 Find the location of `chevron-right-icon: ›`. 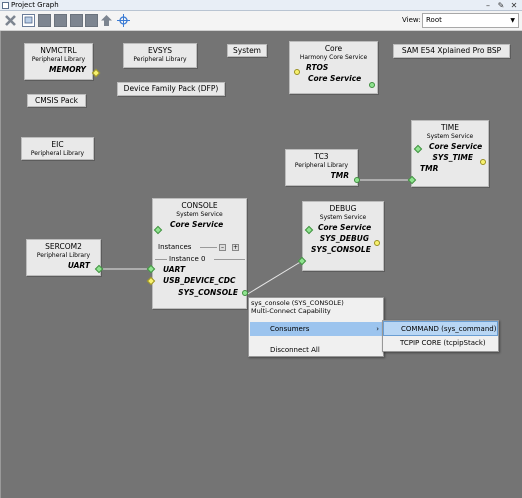

chevron-right-icon: › is located at coordinates (377, 329).